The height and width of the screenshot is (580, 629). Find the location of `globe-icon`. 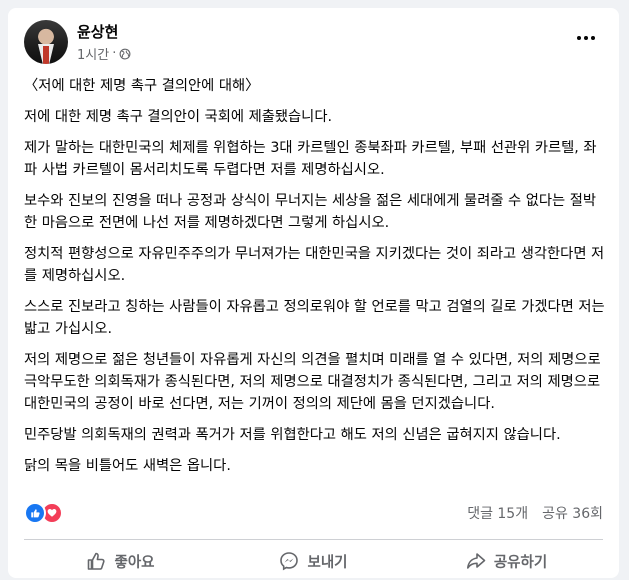

globe-icon is located at coordinates (125, 54).